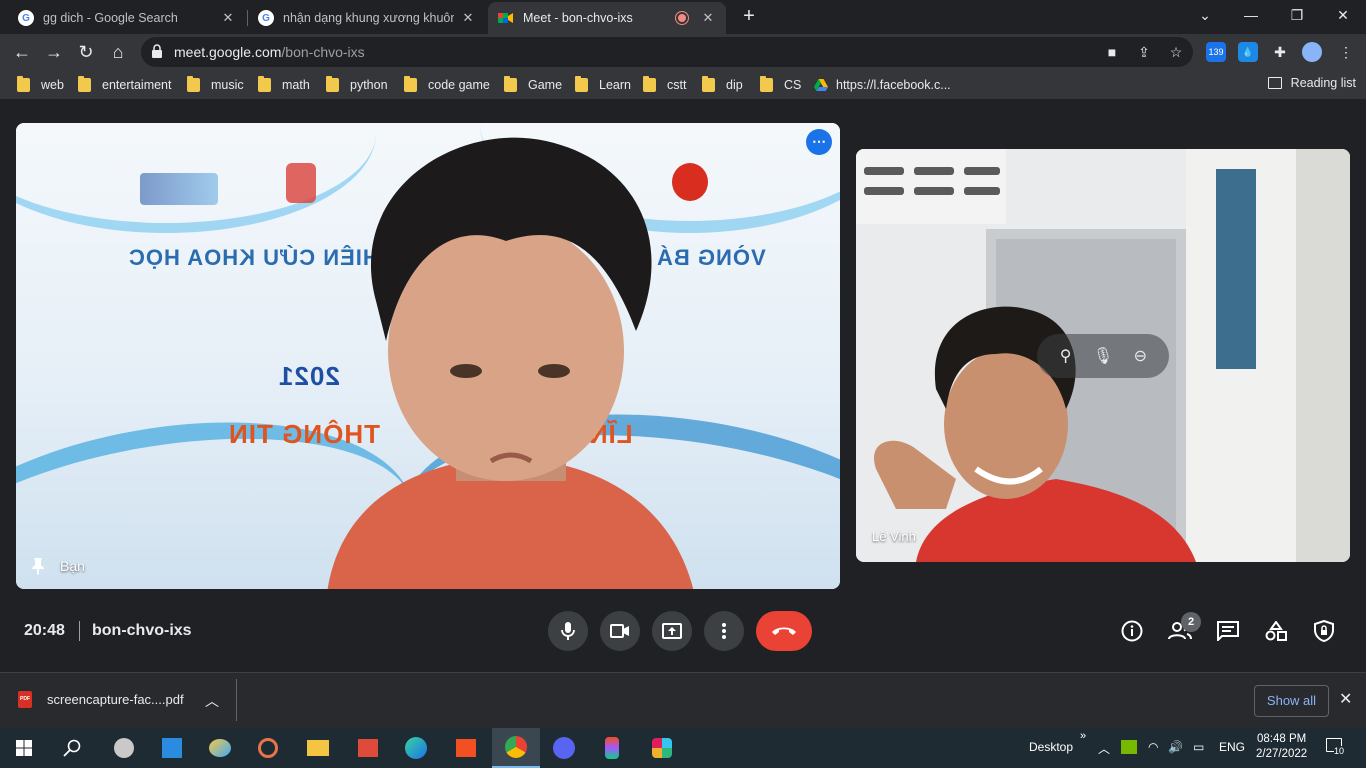 Image resolution: width=1366 pixels, height=768 pixels. I want to click on bookmark-folder: python, so click(357, 85).